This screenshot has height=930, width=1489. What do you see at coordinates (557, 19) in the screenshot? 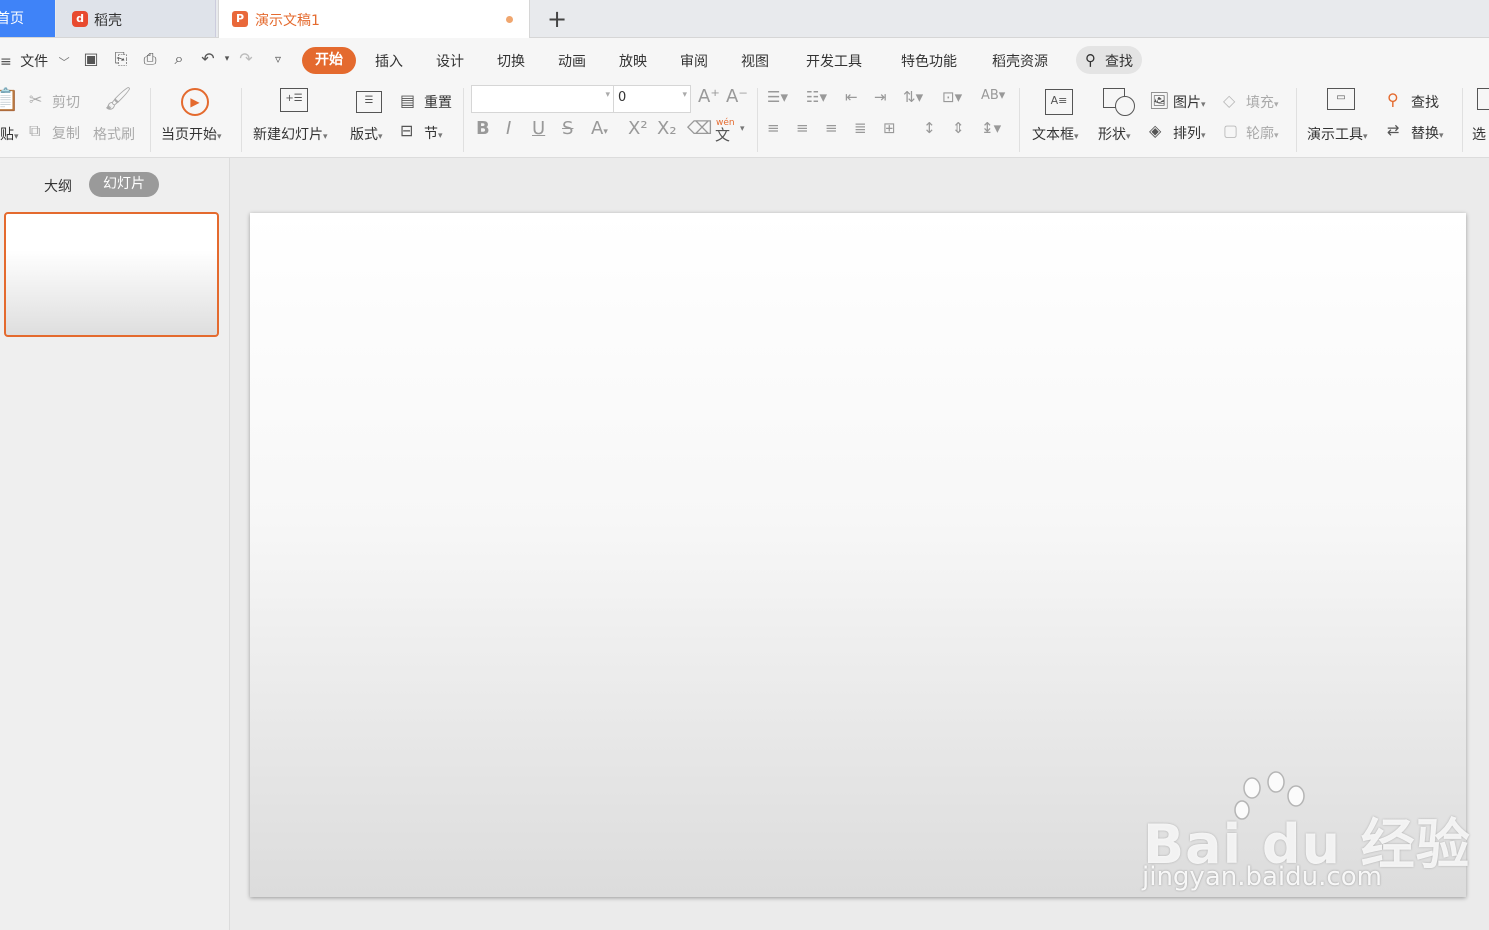
I see `new-tab-button: +` at bounding box center [557, 19].